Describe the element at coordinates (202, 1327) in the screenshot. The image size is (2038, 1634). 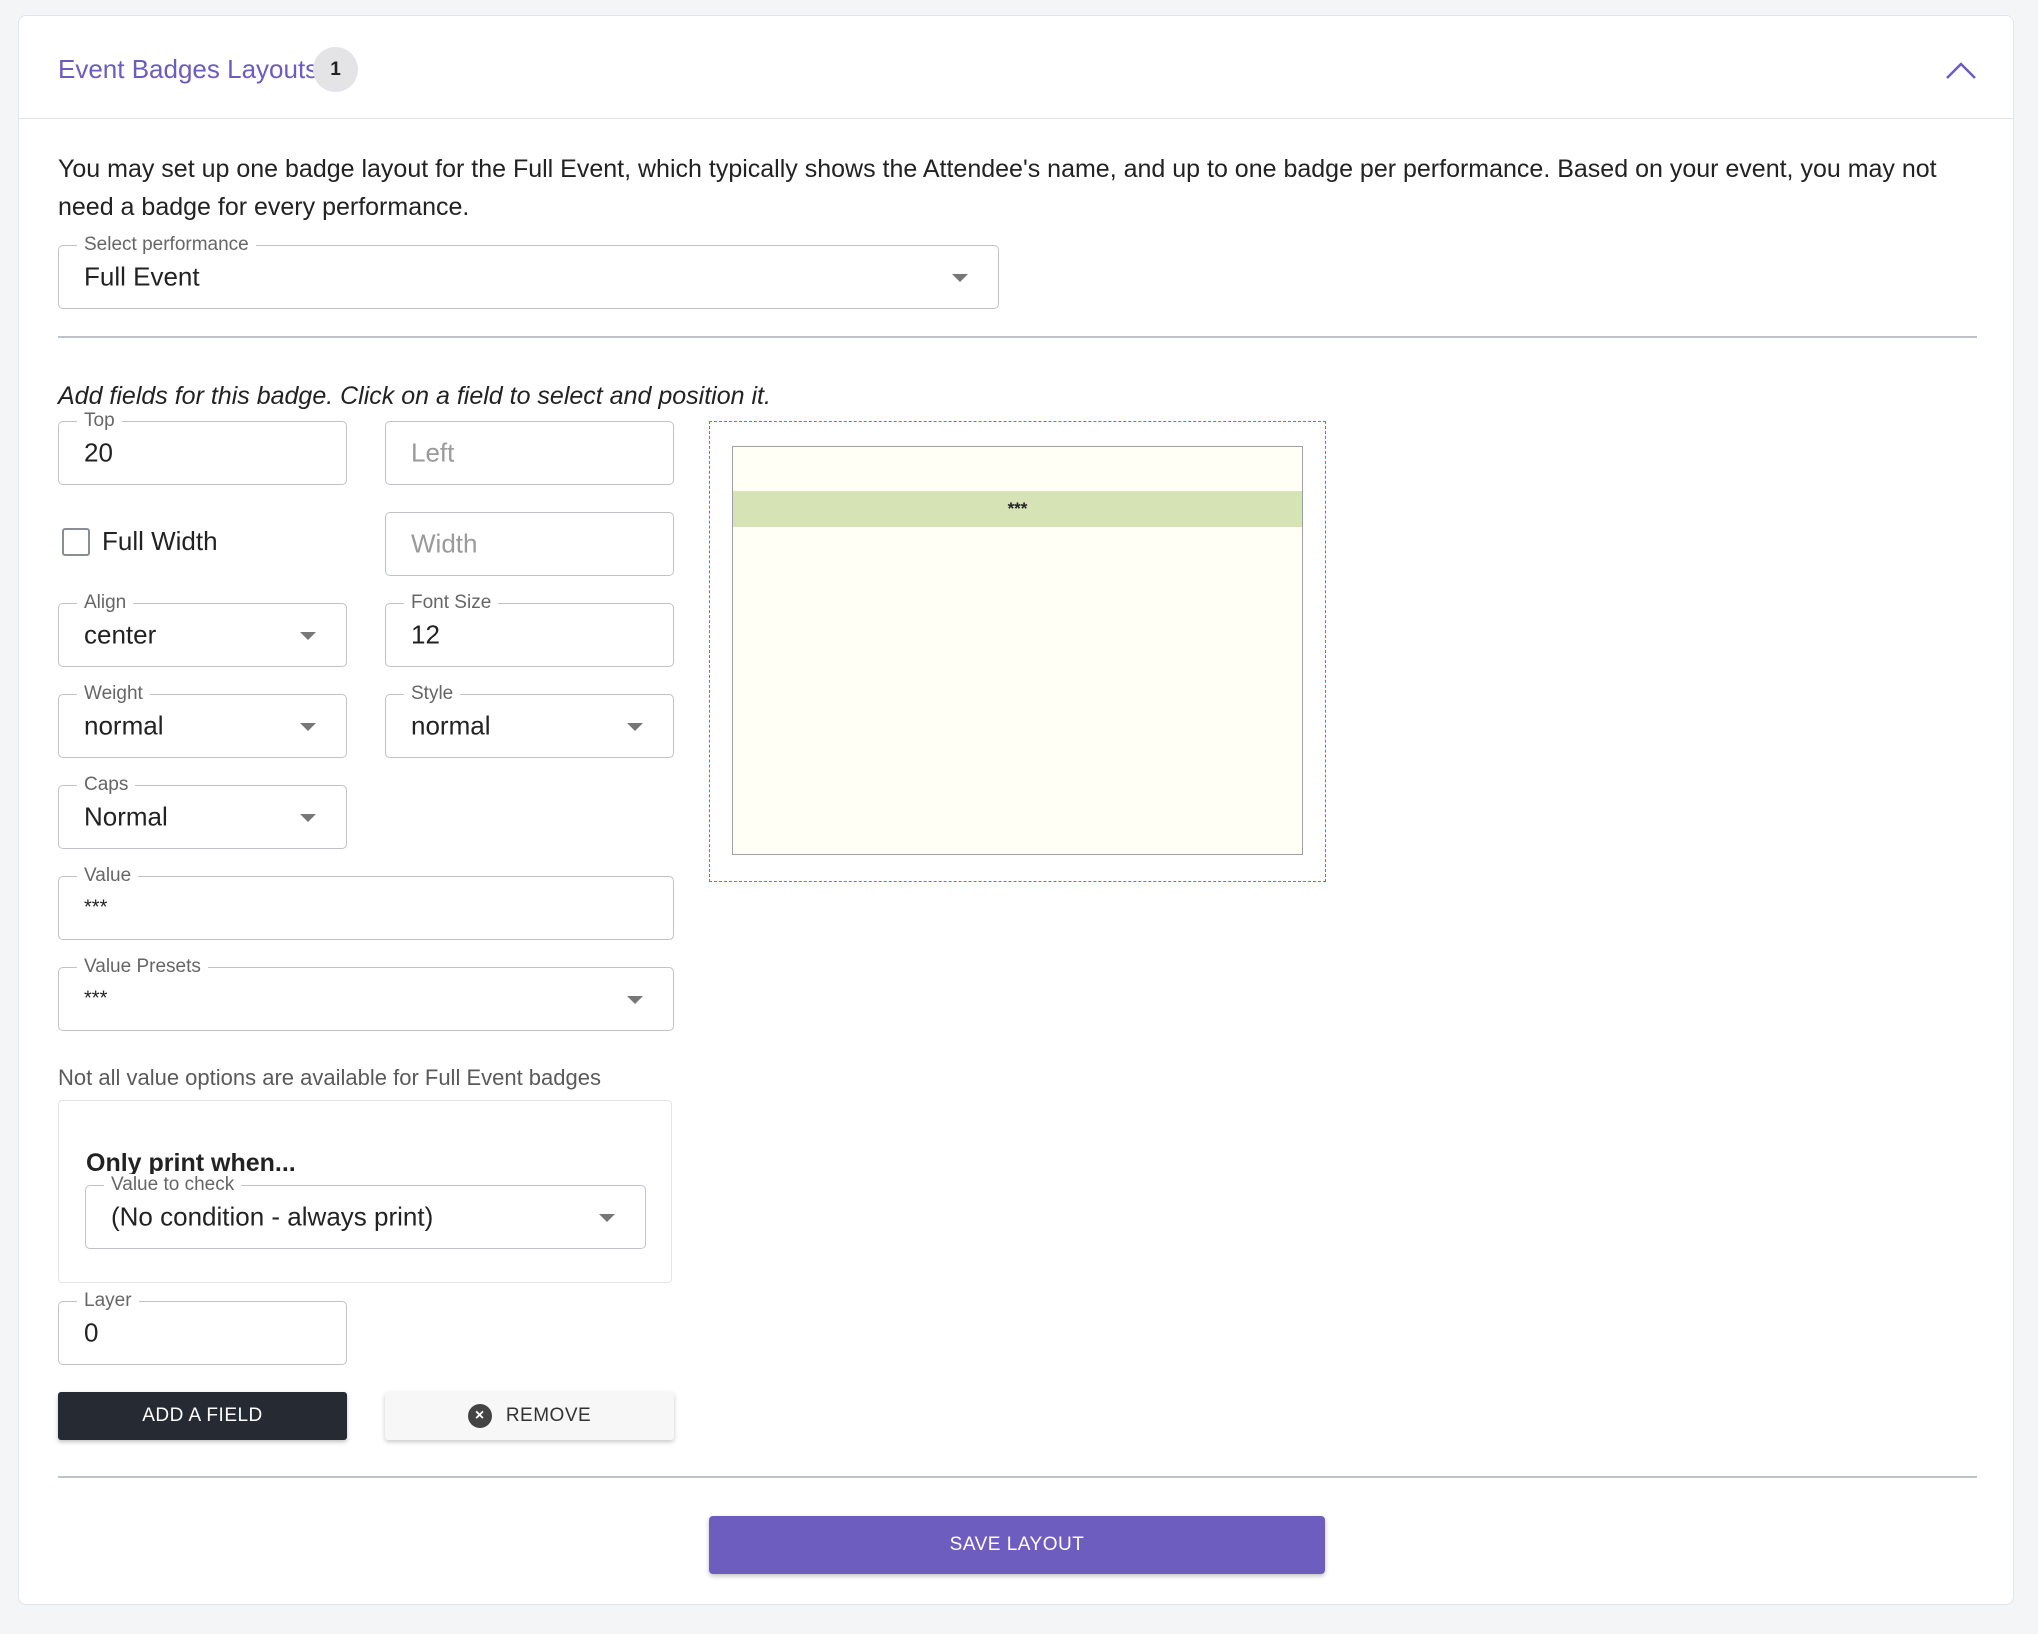
I see `layer-input: Layer 0` at that location.